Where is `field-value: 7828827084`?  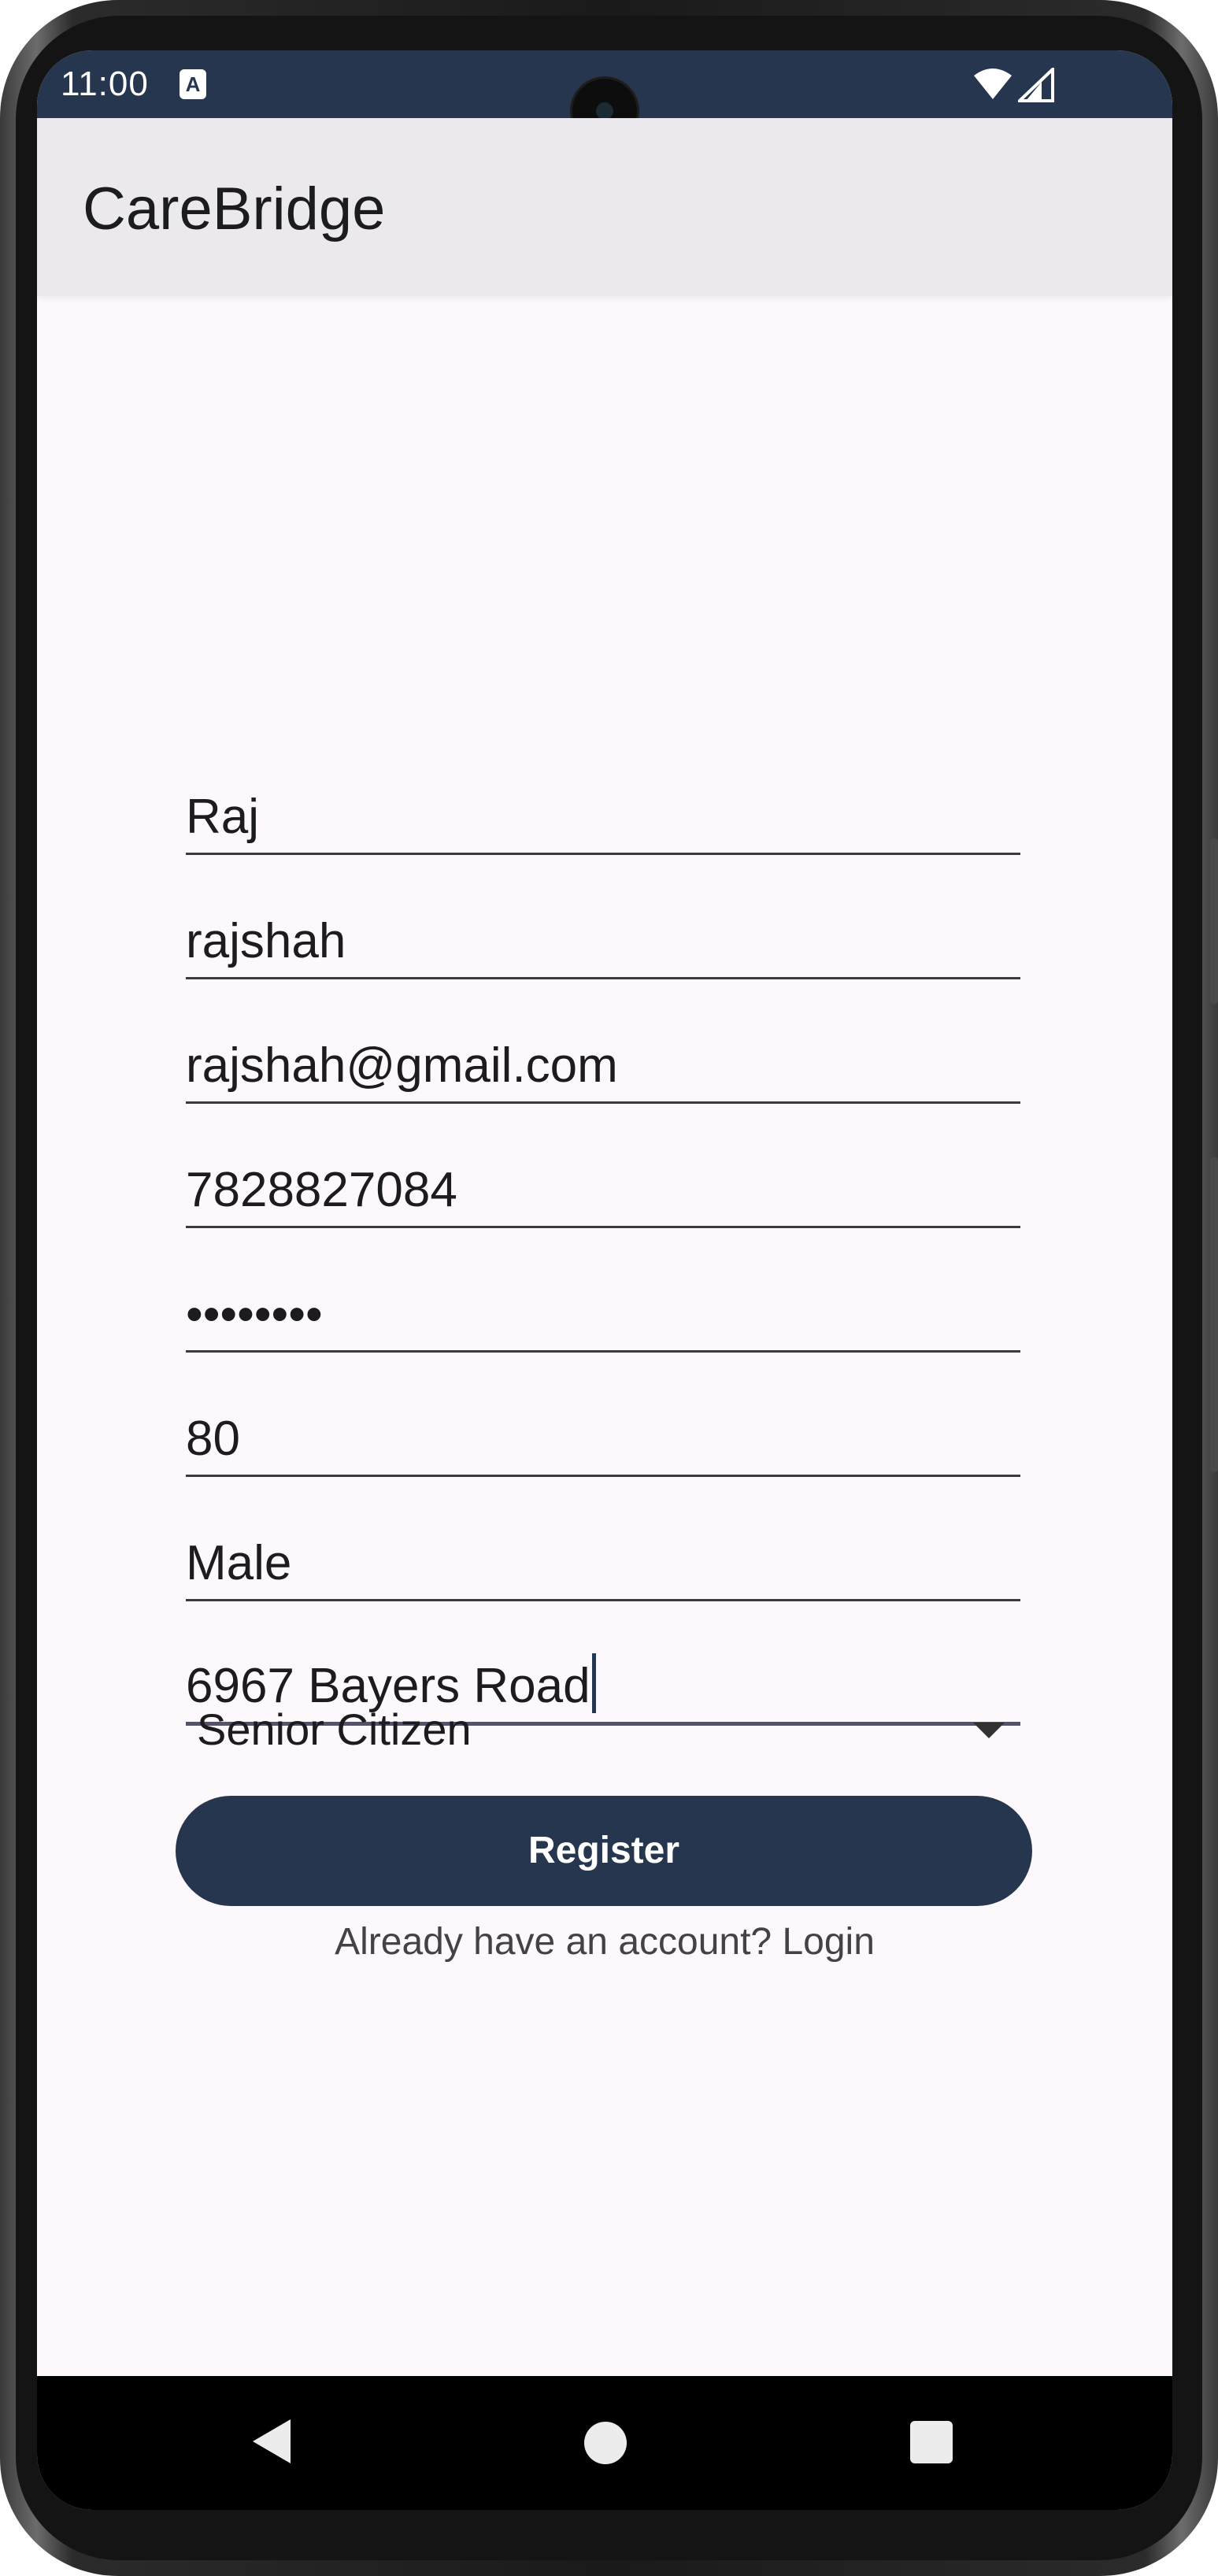
field-value: 7828827084 is located at coordinates (321, 1190).